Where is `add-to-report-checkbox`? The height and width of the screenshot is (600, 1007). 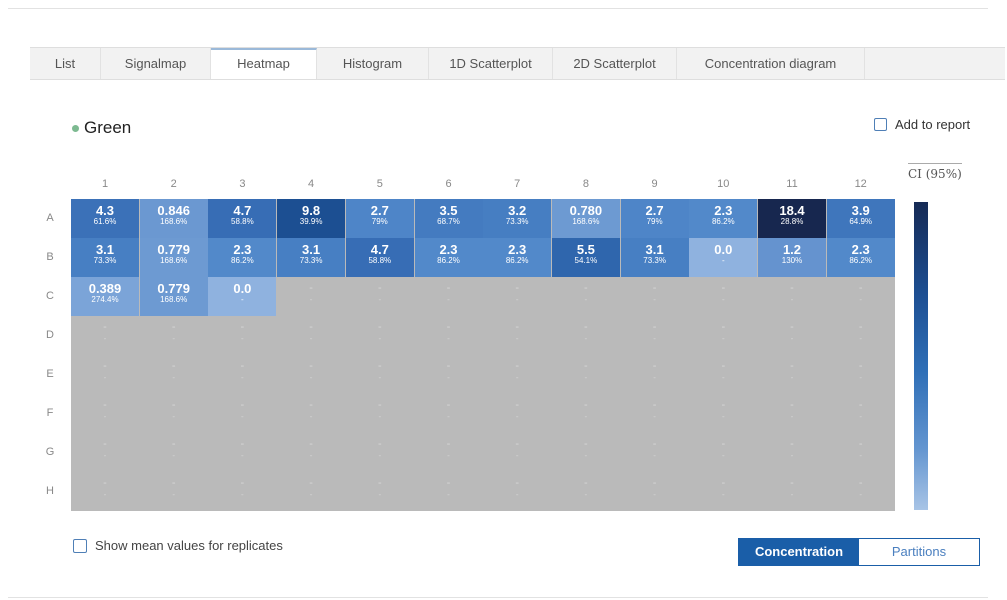
add-to-report-checkbox is located at coordinates (880, 124).